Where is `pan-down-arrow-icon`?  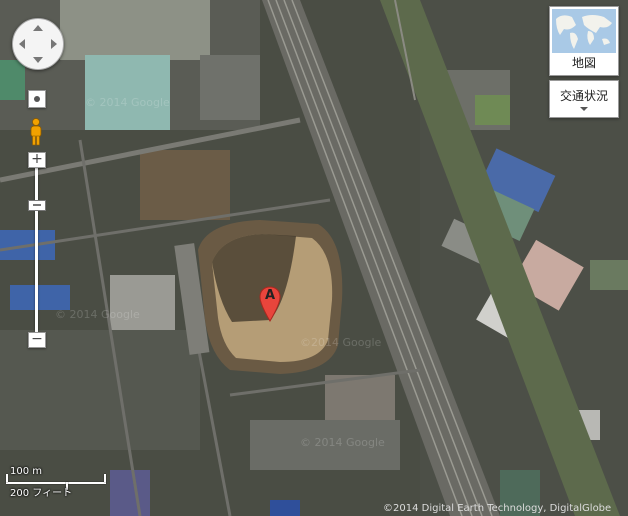 pan-down-arrow-icon is located at coordinates (38, 60).